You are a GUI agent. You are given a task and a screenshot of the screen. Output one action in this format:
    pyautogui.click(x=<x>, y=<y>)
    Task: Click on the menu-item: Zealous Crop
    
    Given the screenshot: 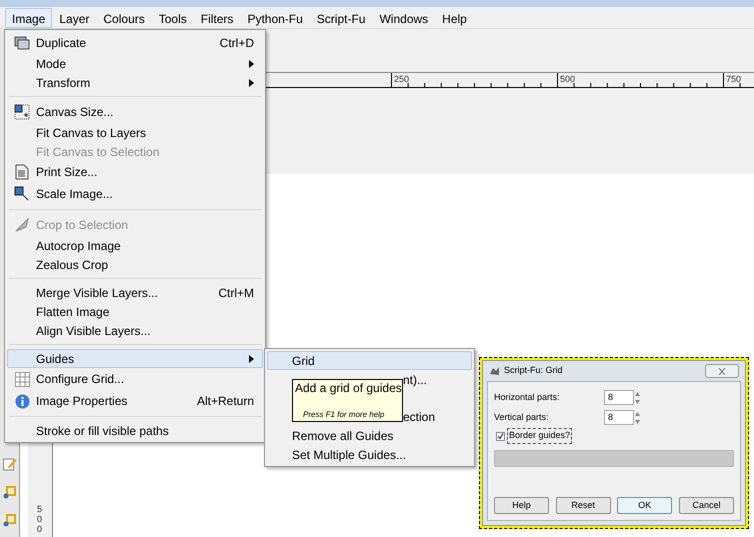 What is the action you would take?
    pyautogui.click(x=135, y=264)
    